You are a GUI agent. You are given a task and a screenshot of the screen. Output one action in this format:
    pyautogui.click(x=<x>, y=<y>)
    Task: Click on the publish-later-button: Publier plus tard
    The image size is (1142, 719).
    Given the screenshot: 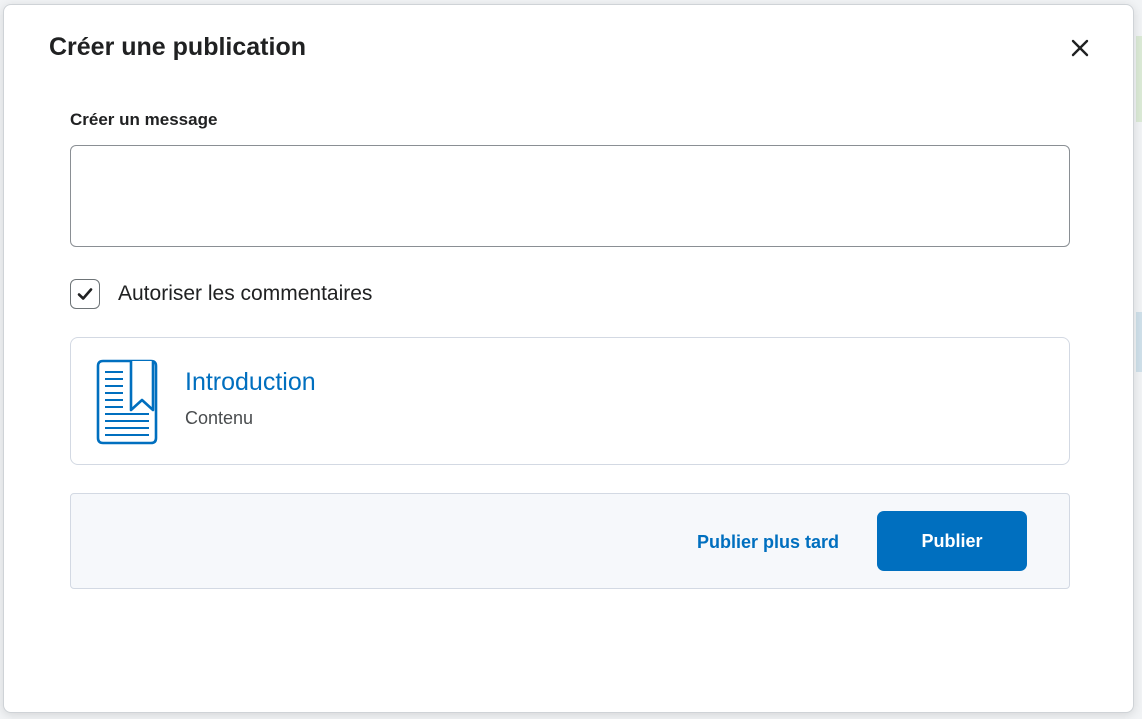 What is the action you would take?
    pyautogui.click(x=768, y=542)
    